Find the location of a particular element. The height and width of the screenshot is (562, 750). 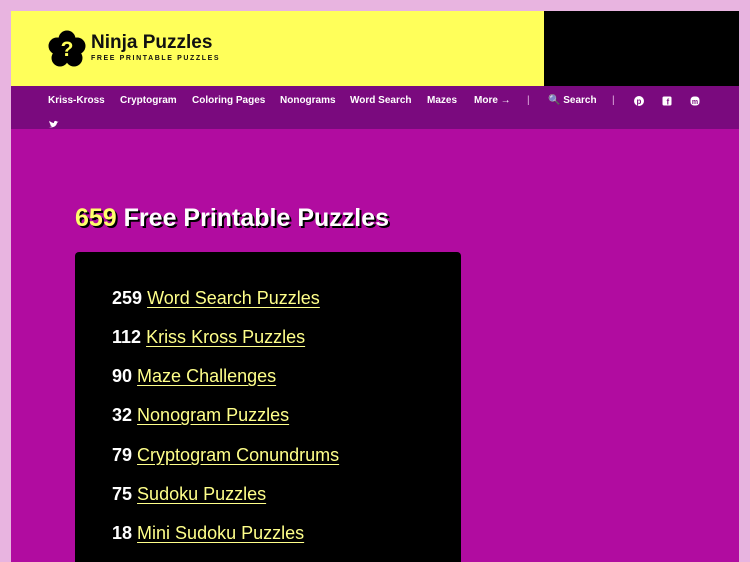

svg-text: p is located at coordinates (639, 101).